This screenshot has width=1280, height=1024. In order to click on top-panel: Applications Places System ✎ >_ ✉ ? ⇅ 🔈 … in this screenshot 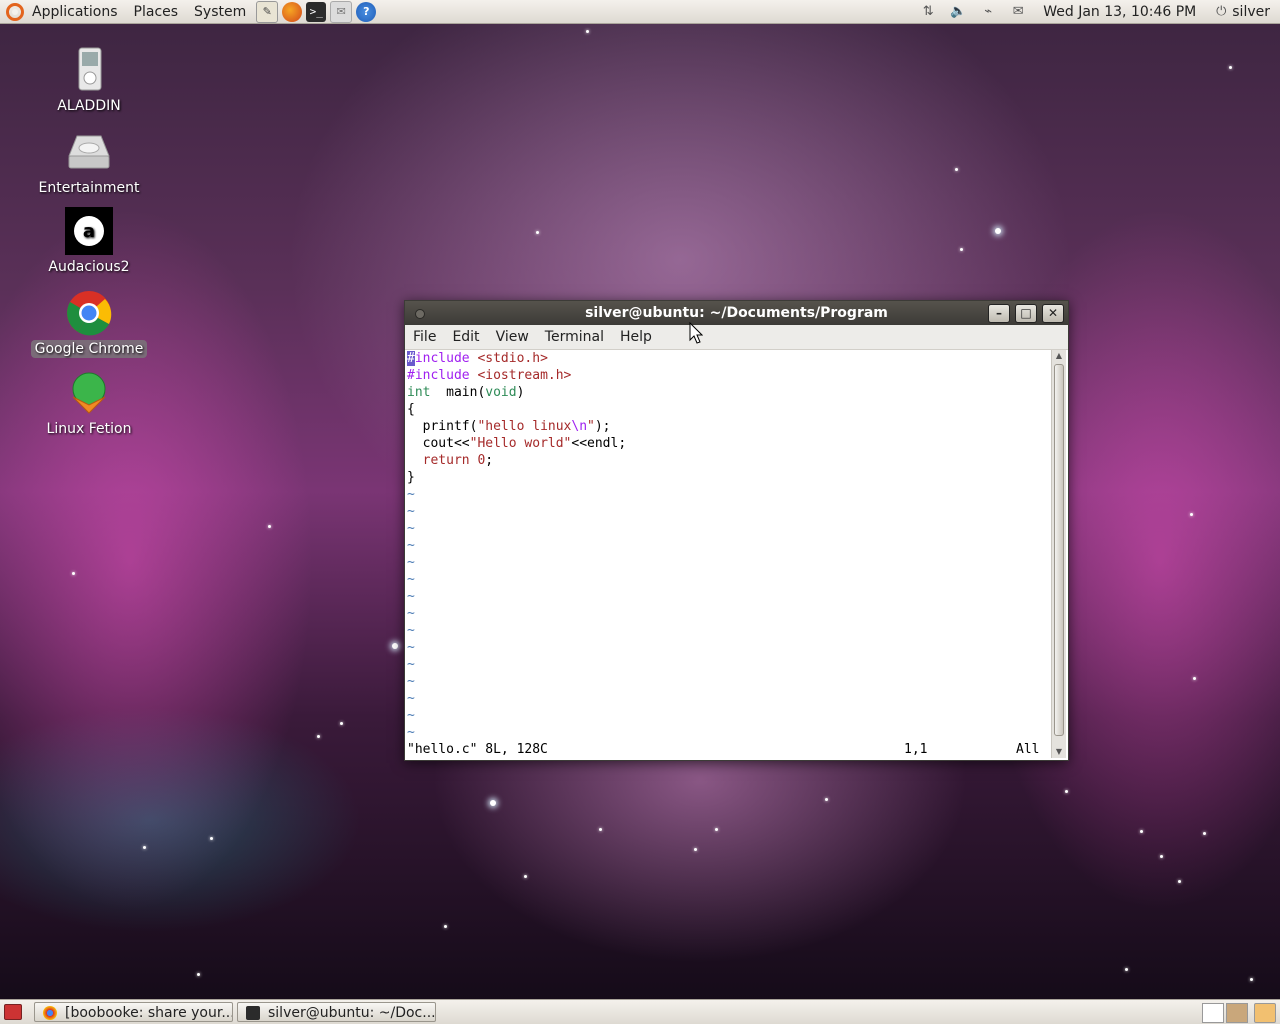, I will do `click(640, 12)`.